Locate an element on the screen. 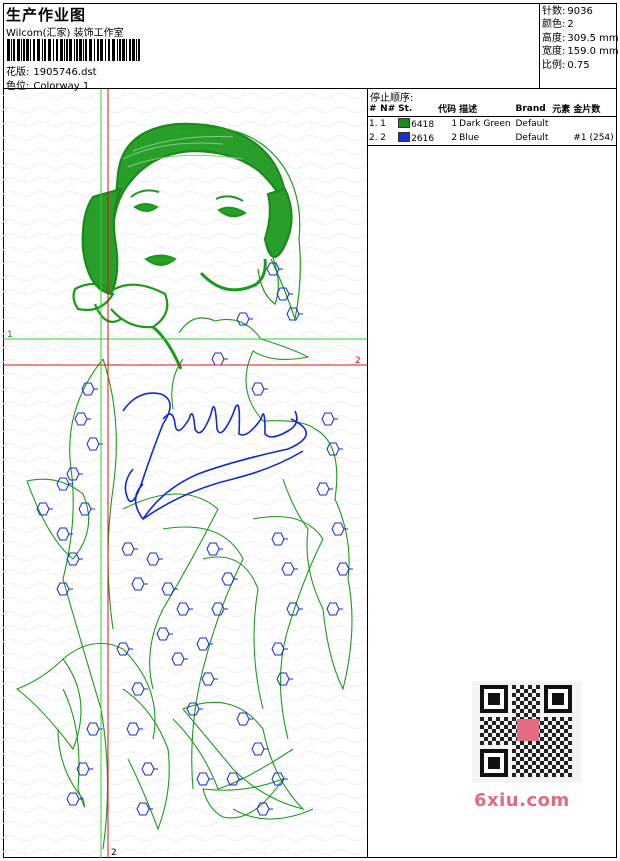 The height and width of the screenshot is (861, 620). thread-swatch-cell: 6418 is located at coordinates (417, 124).